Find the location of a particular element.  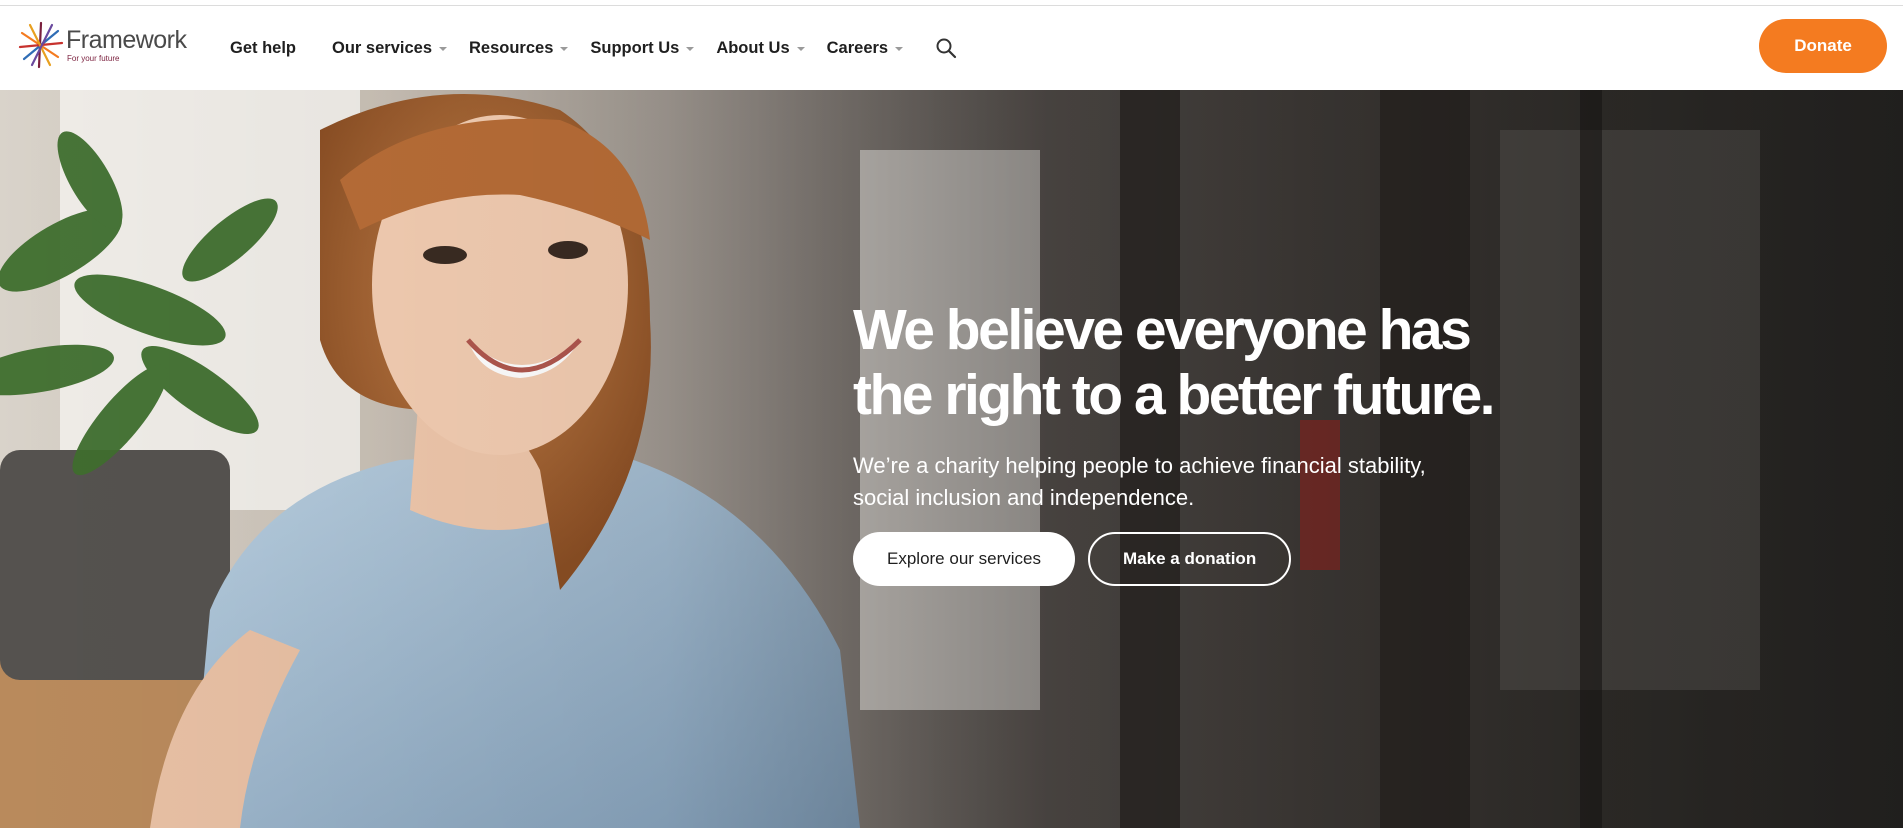

explore-services-button: Explore our services is located at coordinates (964, 559).